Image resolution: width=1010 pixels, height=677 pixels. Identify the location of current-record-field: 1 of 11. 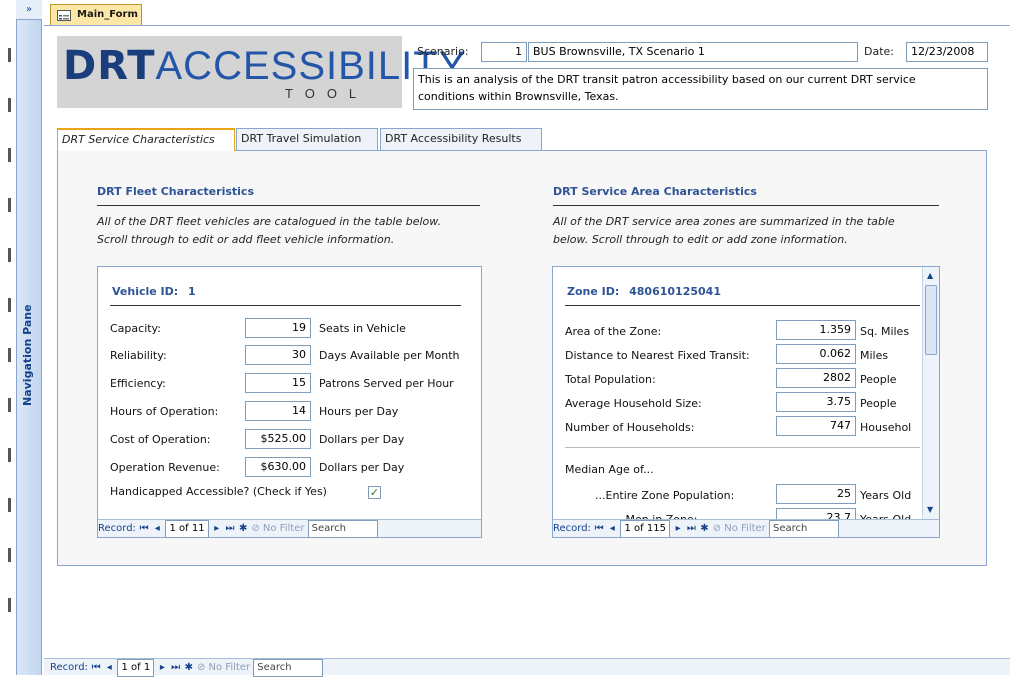
(187, 529).